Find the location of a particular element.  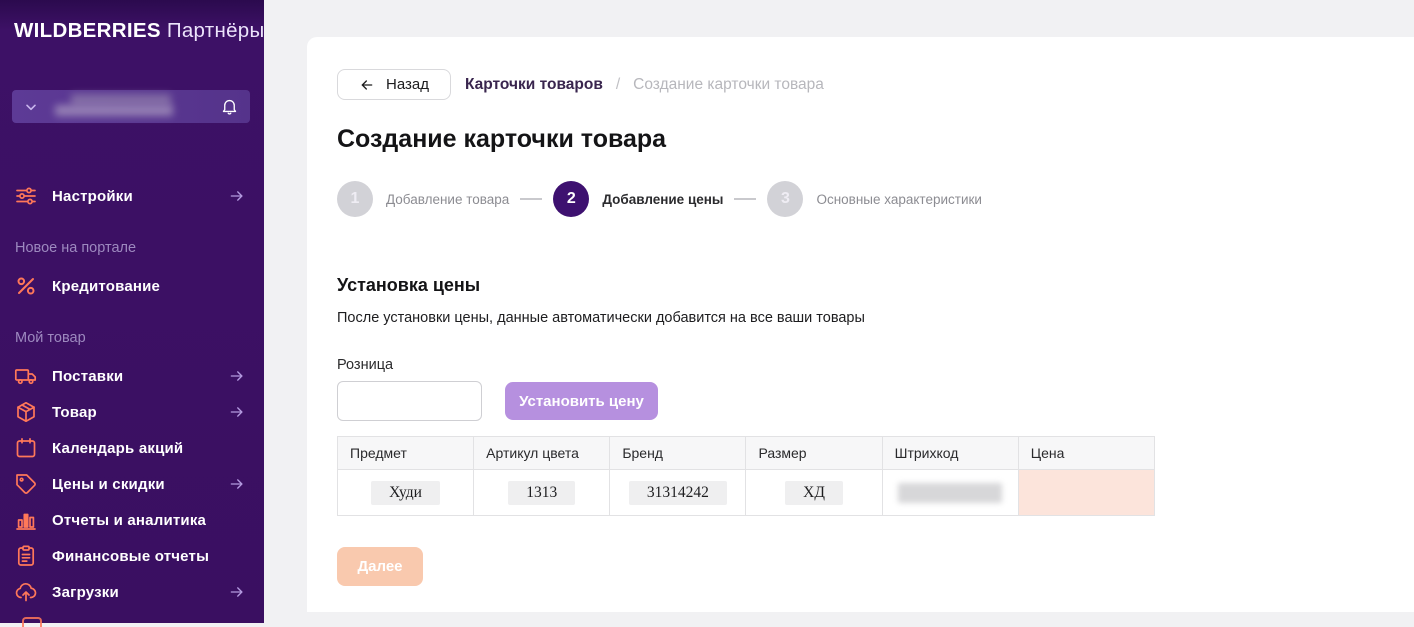

sliders-icon is located at coordinates (26, 196).